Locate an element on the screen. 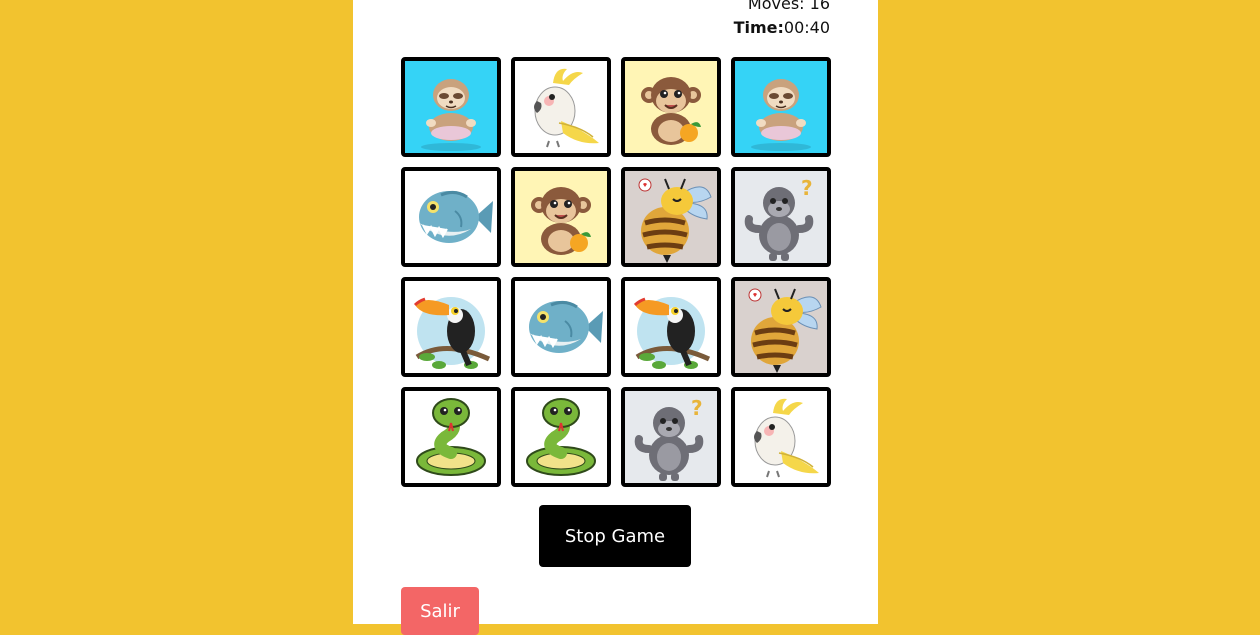 This screenshot has width=1260, height=635. moves-label: Moves: is located at coordinates (776, 6).